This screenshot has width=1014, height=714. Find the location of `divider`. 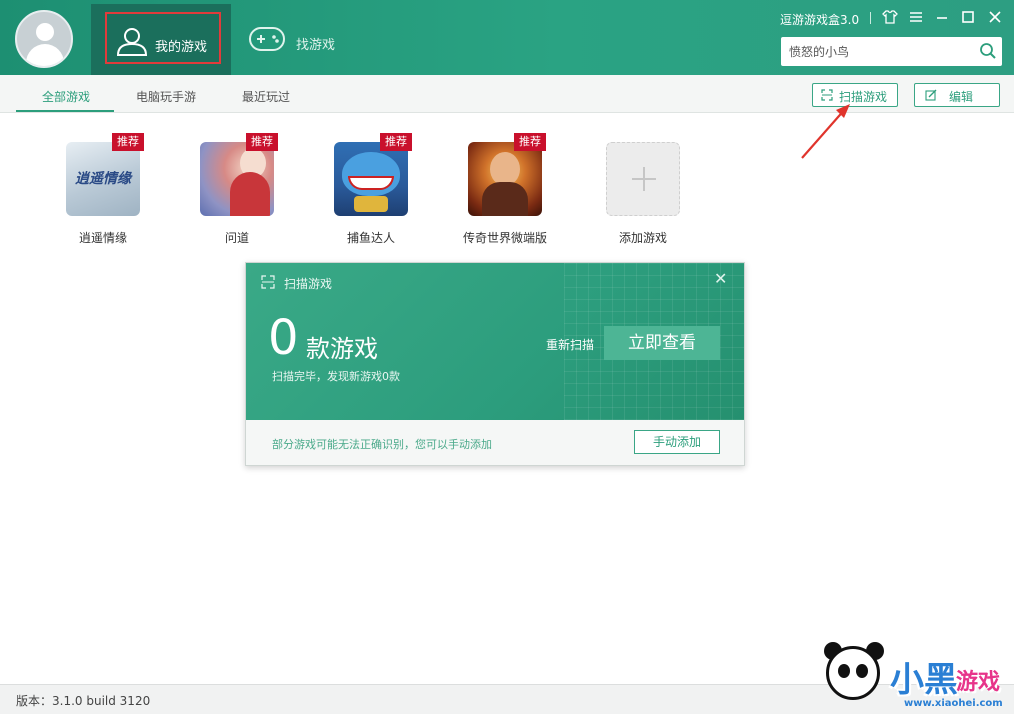

divider is located at coordinates (870, 18).